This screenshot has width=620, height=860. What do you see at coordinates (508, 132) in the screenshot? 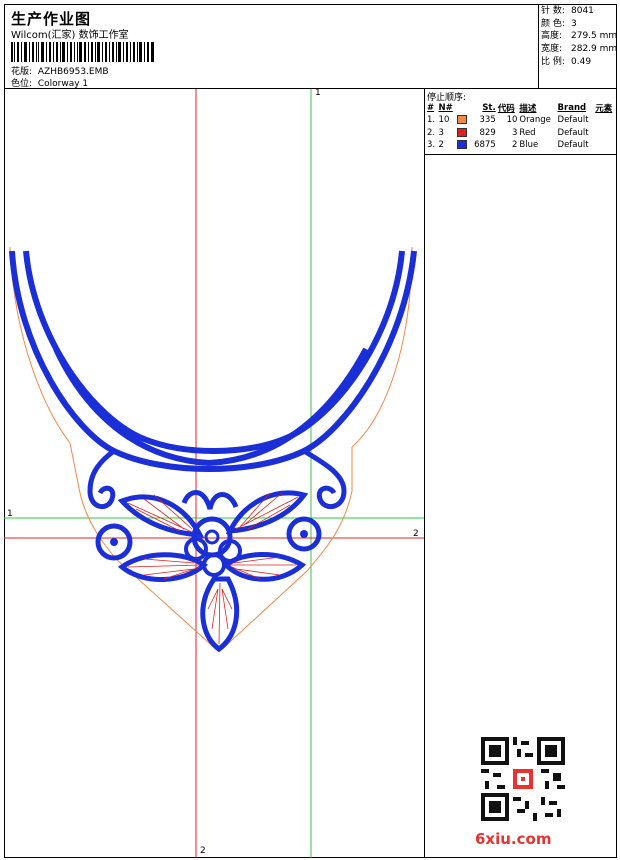
I see `table-row: 2. 3 829 3 Red Default` at bounding box center [508, 132].